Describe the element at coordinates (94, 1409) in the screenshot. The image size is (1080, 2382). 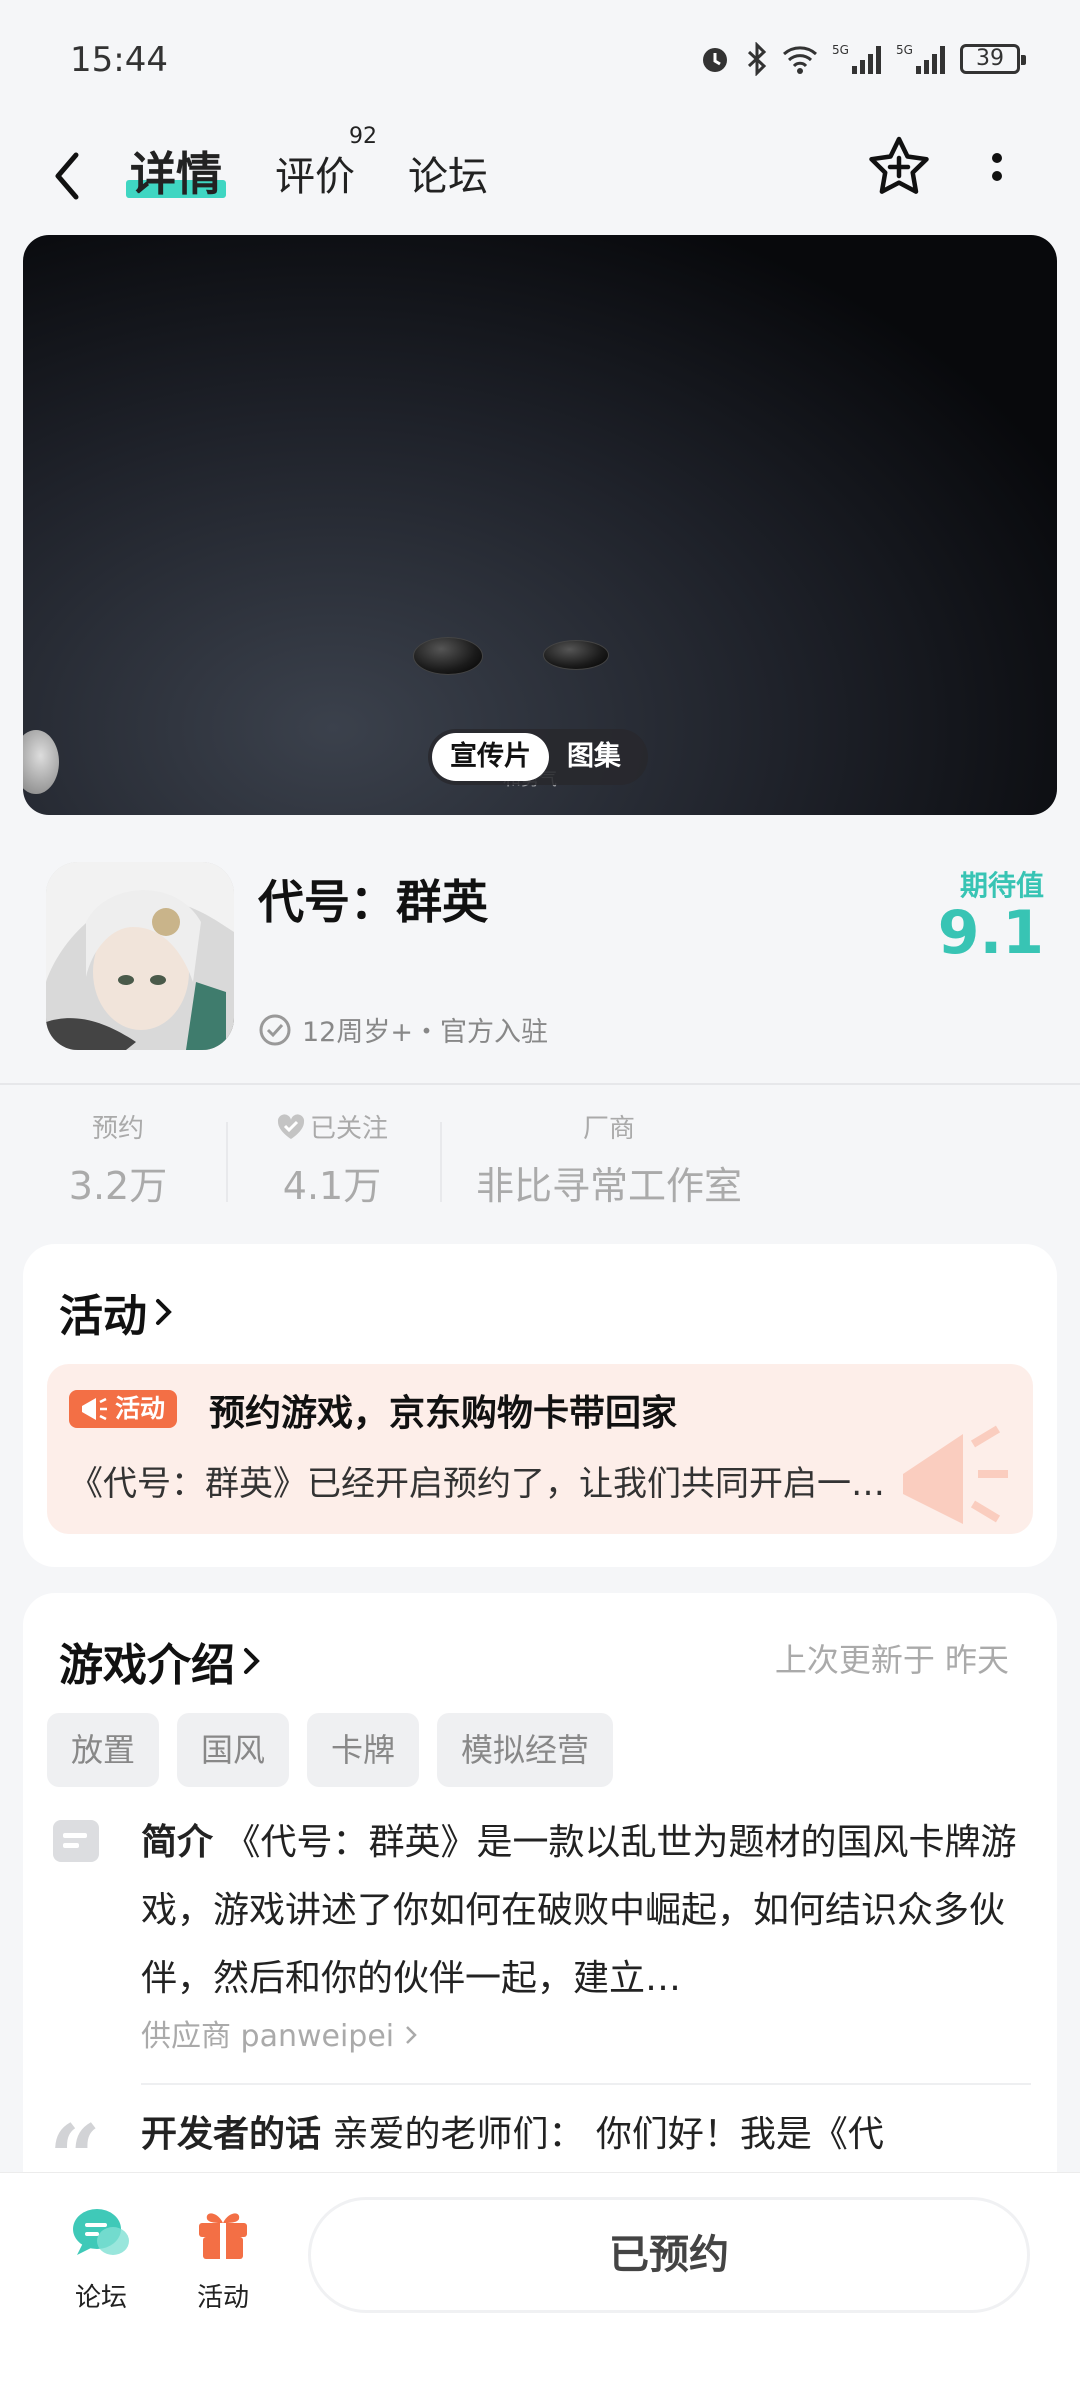
I see `megaphone-icon` at that location.